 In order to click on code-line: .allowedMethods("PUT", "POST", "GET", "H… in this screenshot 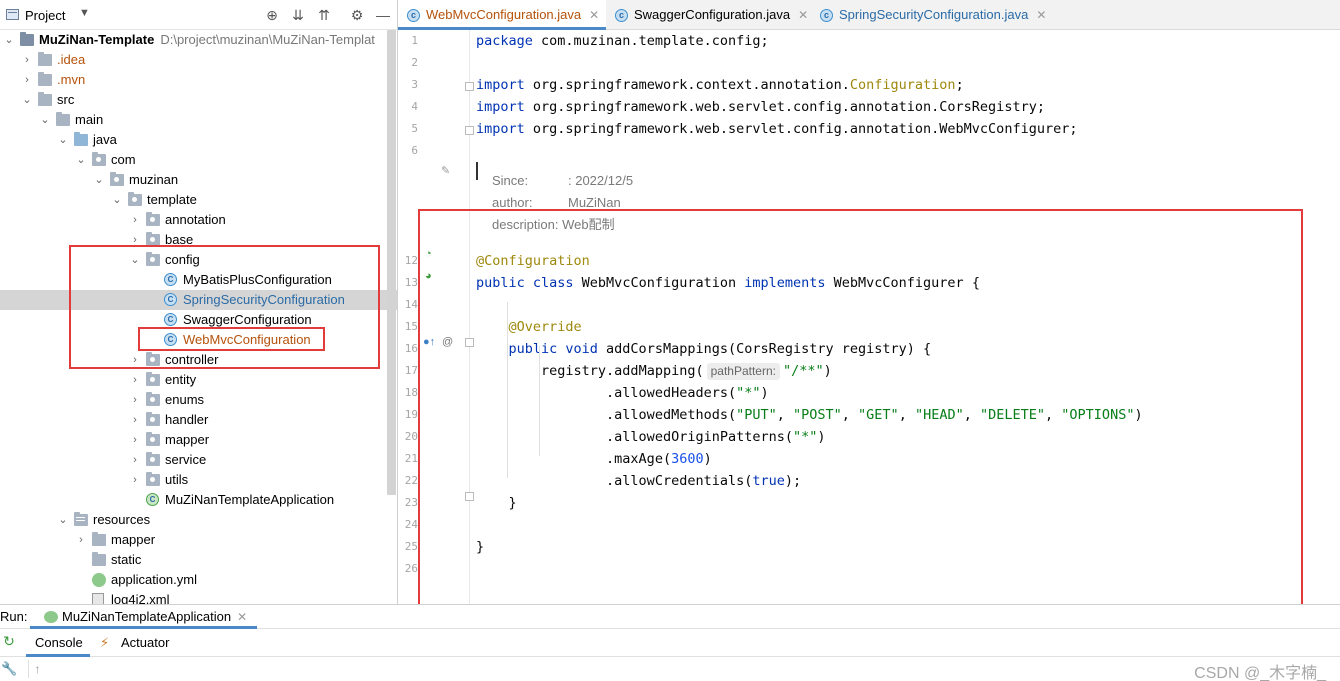, I will do `click(809, 415)`.